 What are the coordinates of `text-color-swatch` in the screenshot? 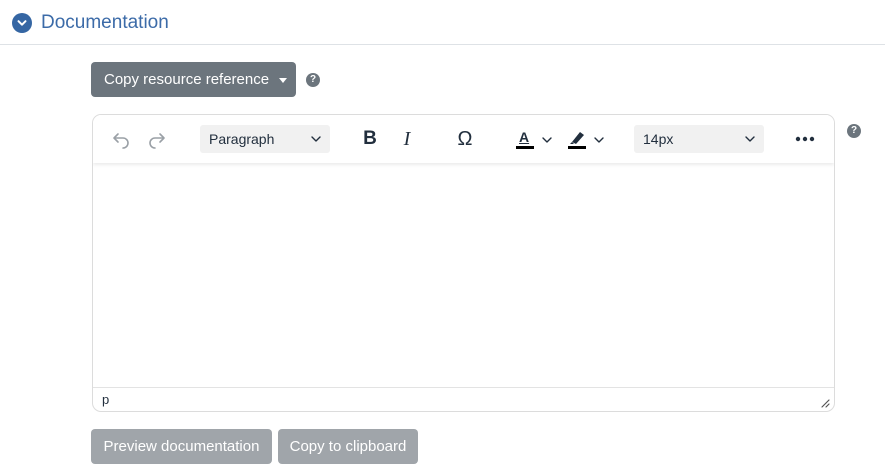 It's located at (525, 147).